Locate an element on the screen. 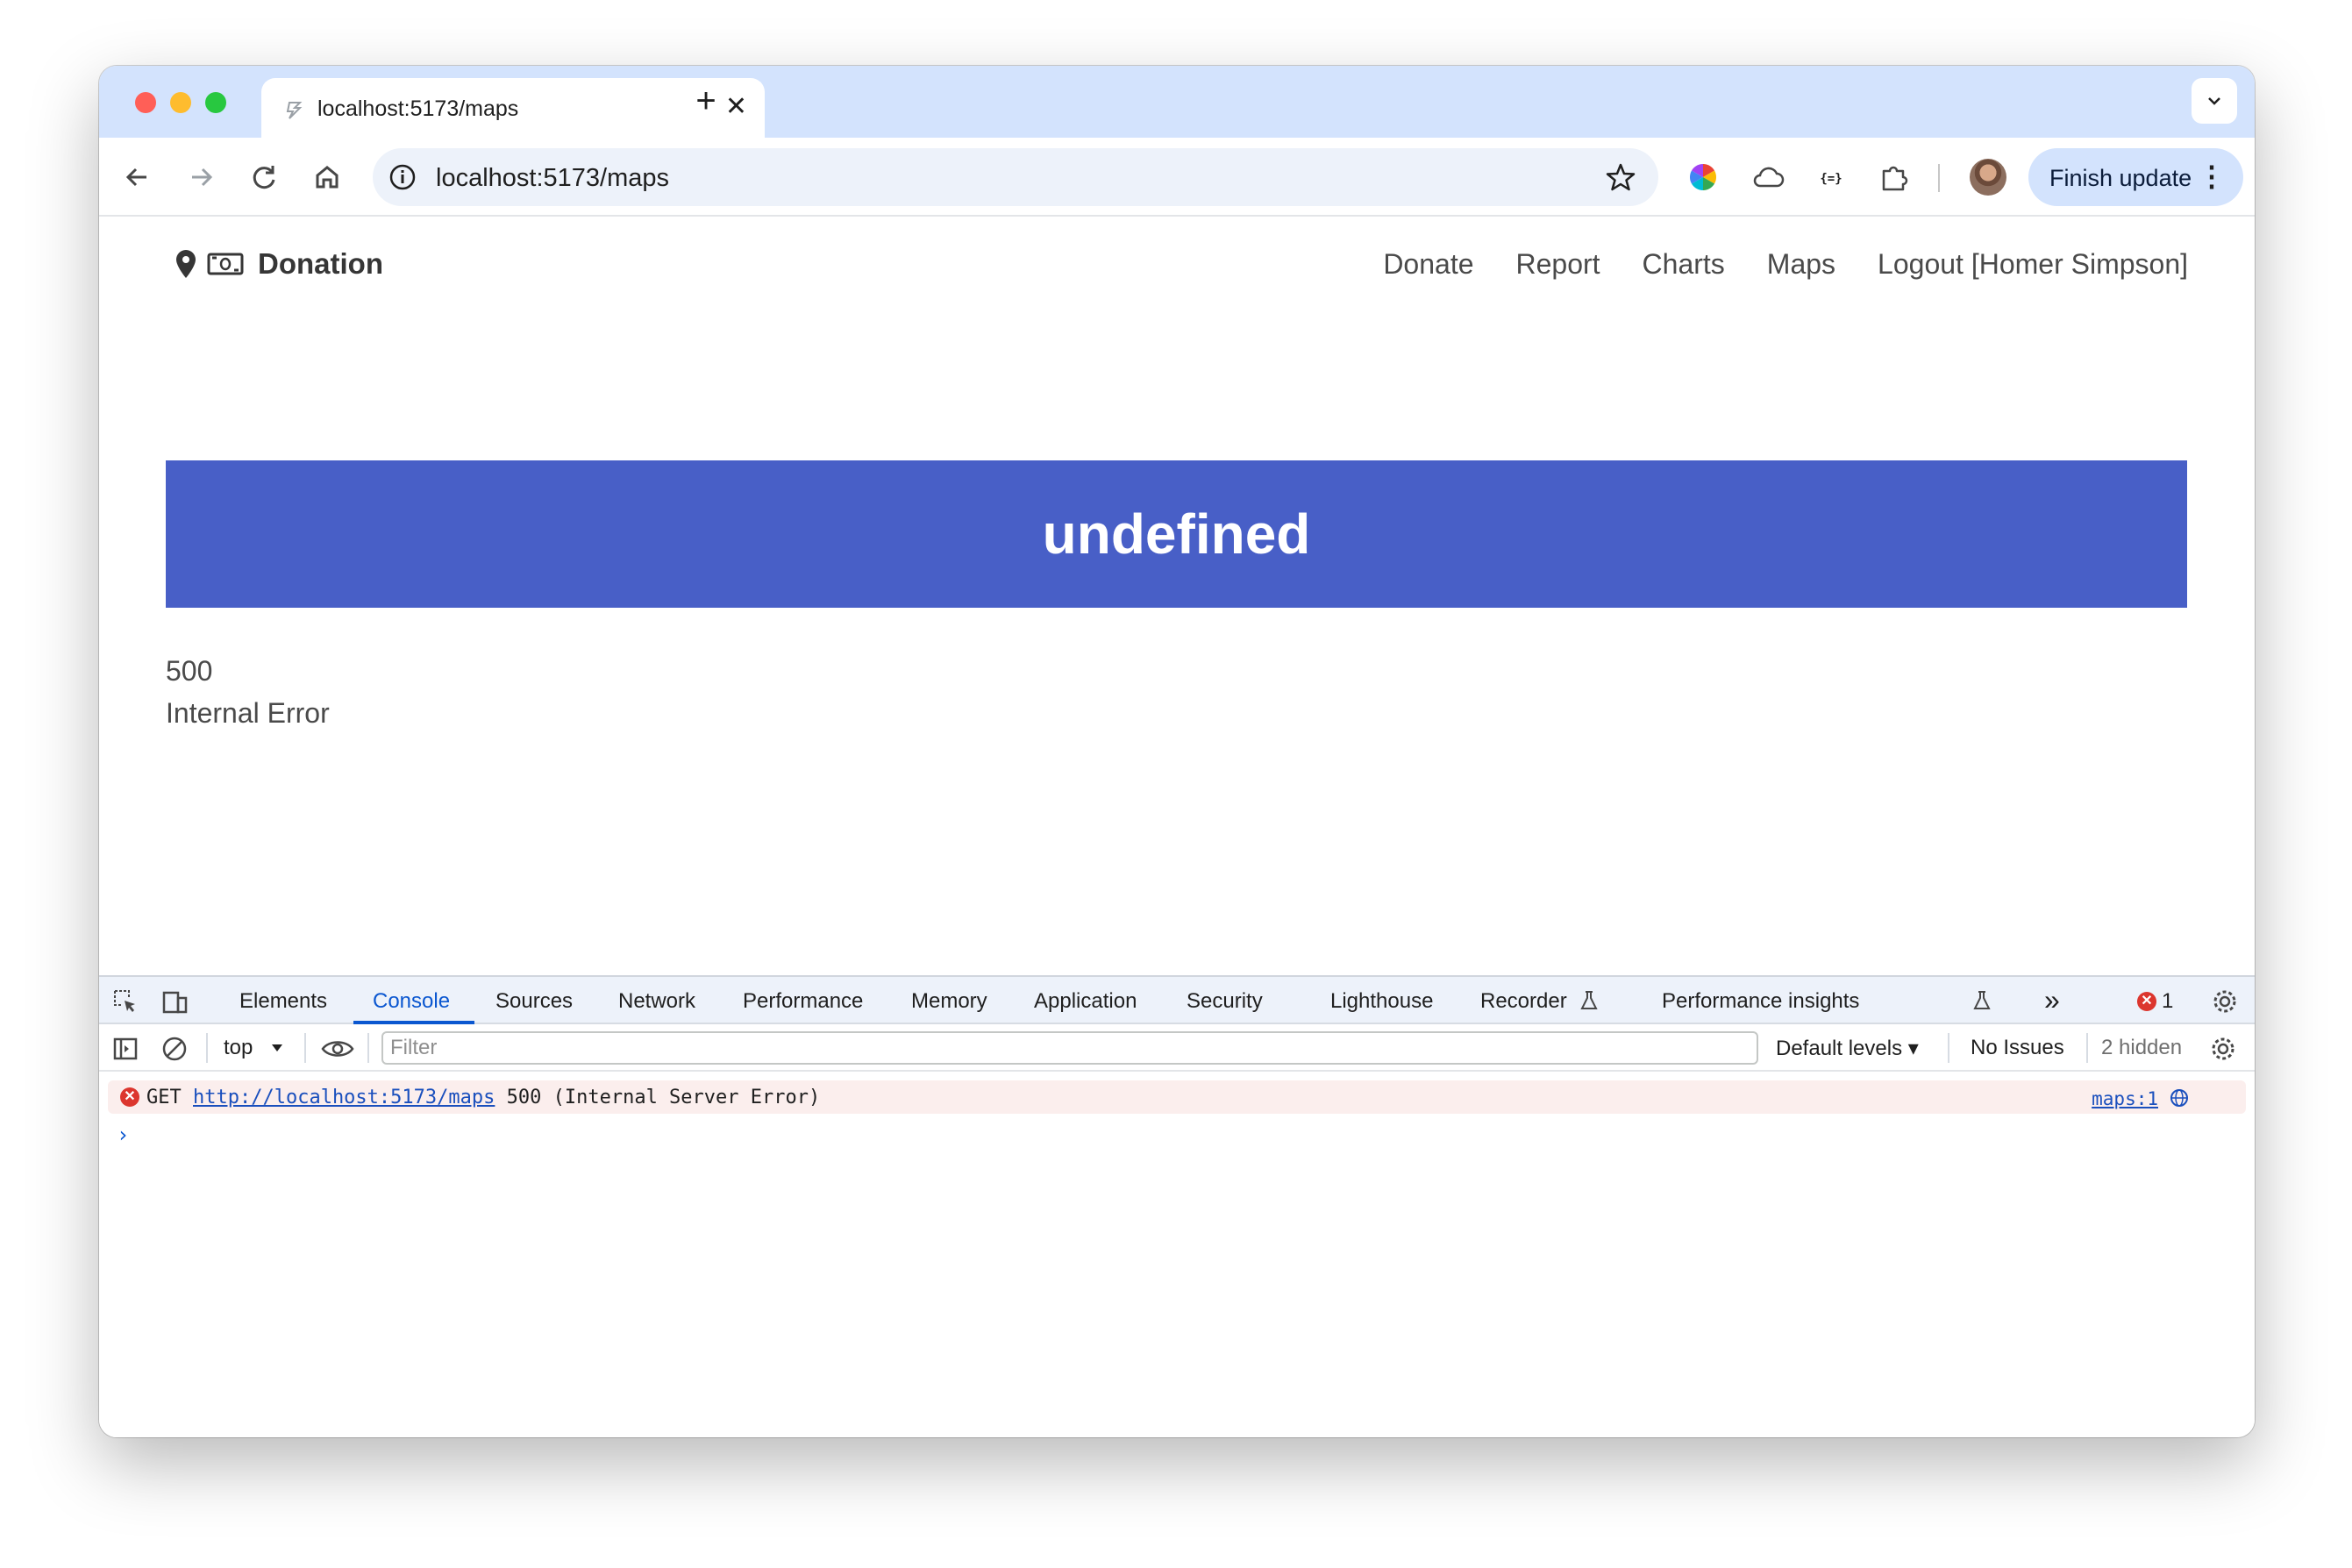  brand-link: Donation is located at coordinates (279, 264).